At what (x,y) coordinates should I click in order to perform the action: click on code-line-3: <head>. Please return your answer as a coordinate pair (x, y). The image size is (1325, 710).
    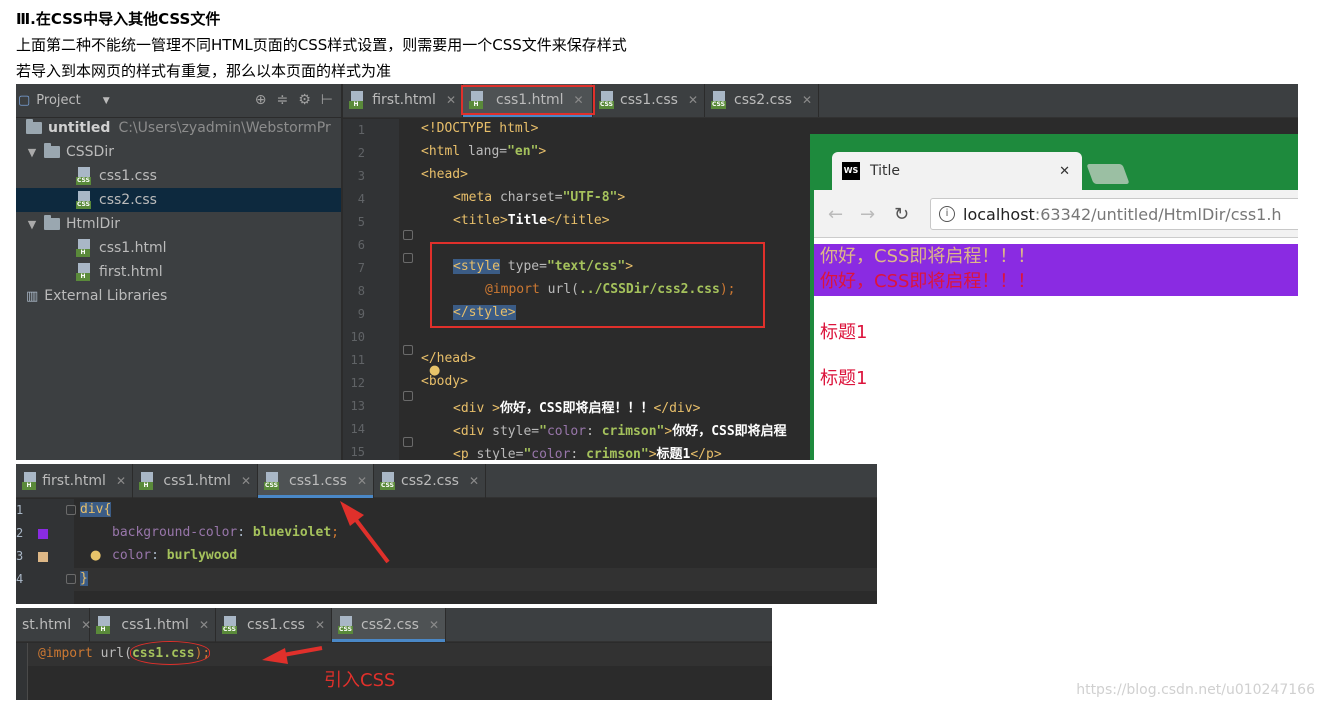
    Looking at the image, I should click on (444, 174).